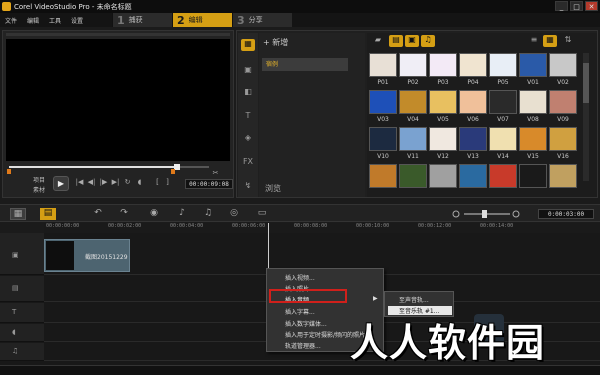 This screenshot has width=600, height=375. What do you see at coordinates (503, 145) in the screenshot?
I see `library-thumbnail: V14` at bounding box center [503, 145].